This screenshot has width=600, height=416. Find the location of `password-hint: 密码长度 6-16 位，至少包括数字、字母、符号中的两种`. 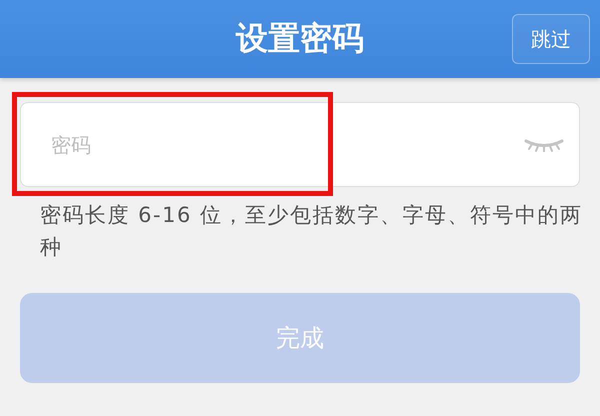

password-hint: 密码长度 6-16 位，至少包括数字、字母、符号中的两种 is located at coordinates (312, 231).